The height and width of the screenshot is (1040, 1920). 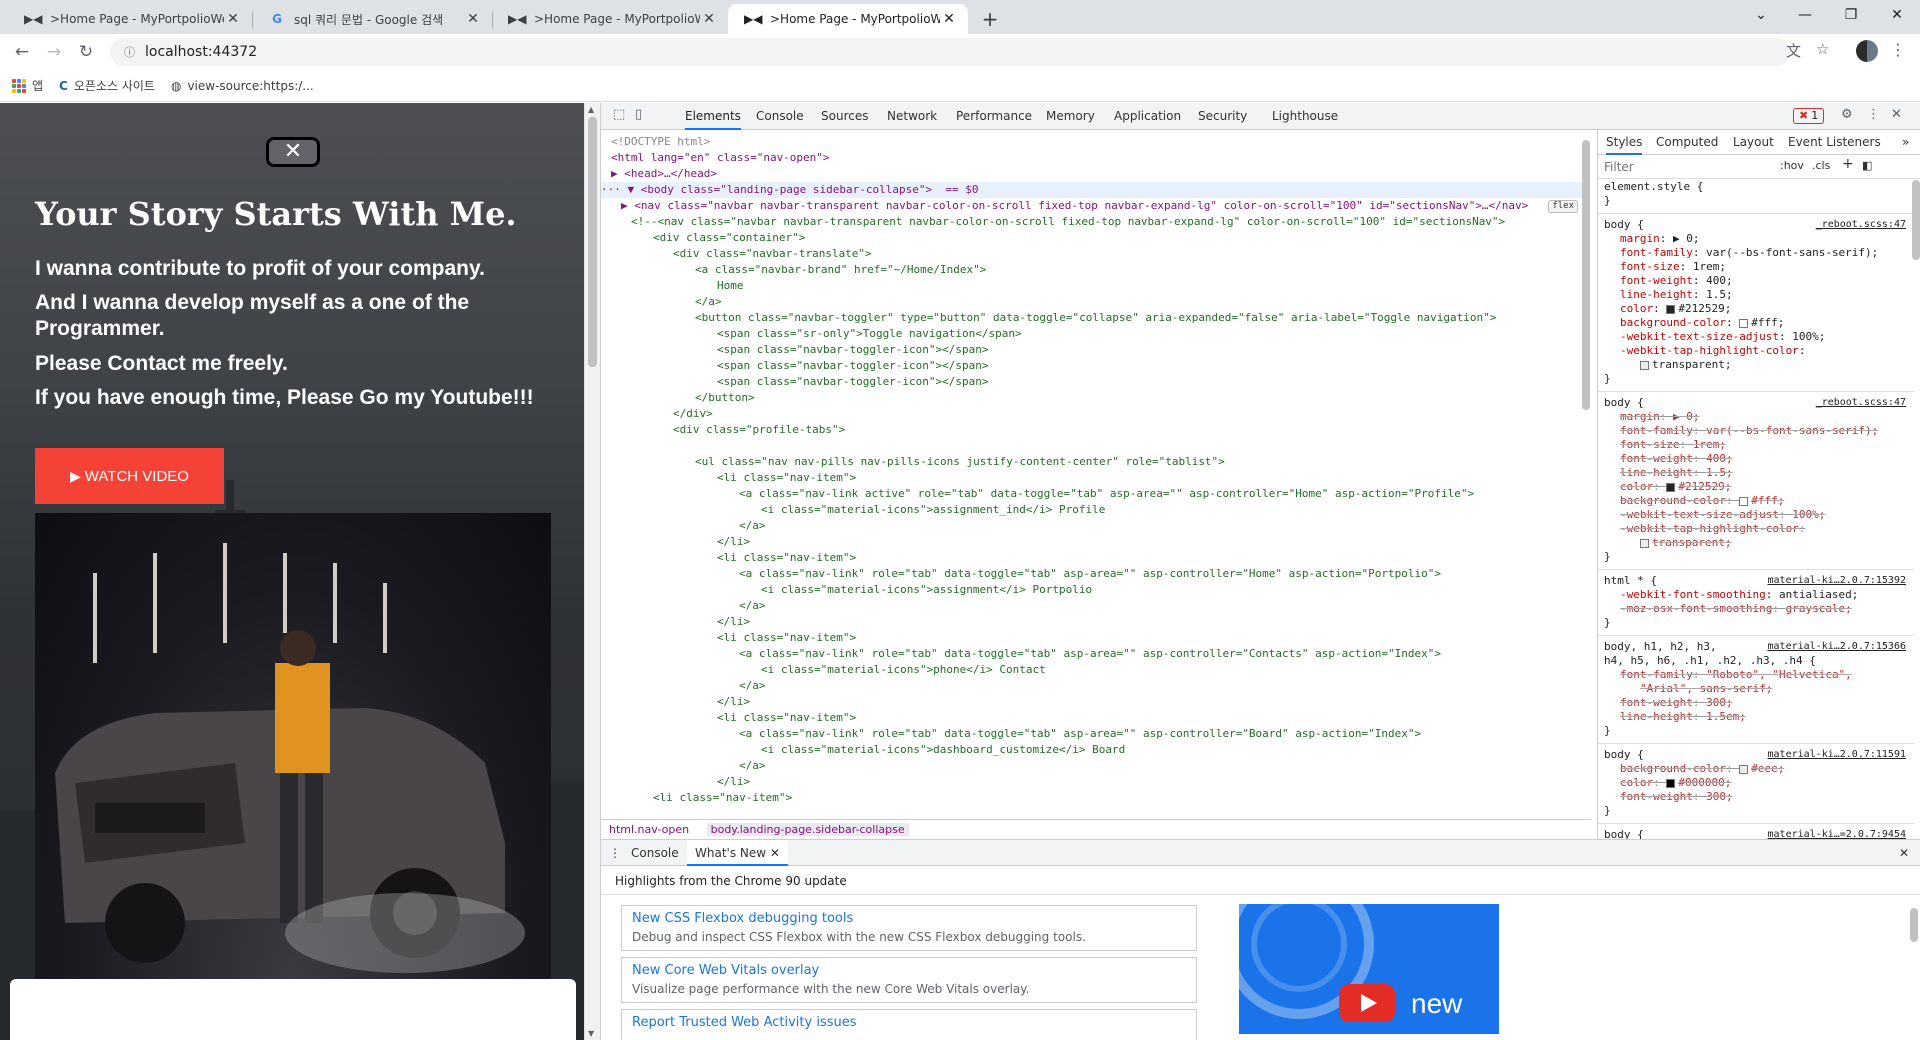 What do you see at coordinates (1759, 717) in the screenshot?
I see `css-property: line-height: 1.5em;` at bounding box center [1759, 717].